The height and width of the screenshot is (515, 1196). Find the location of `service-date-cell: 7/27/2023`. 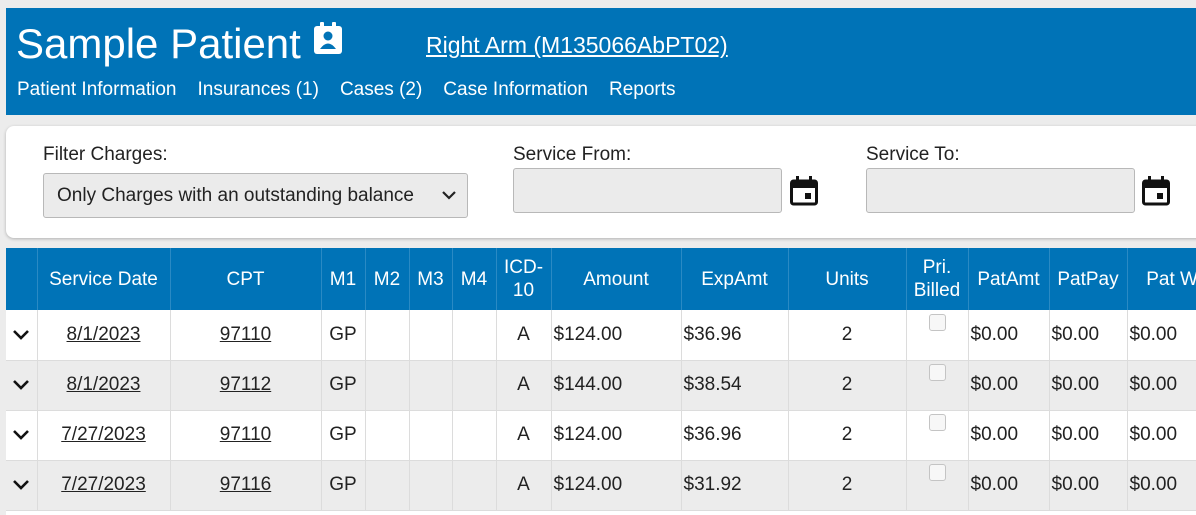

service-date-cell: 7/27/2023 is located at coordinates (104, 435).